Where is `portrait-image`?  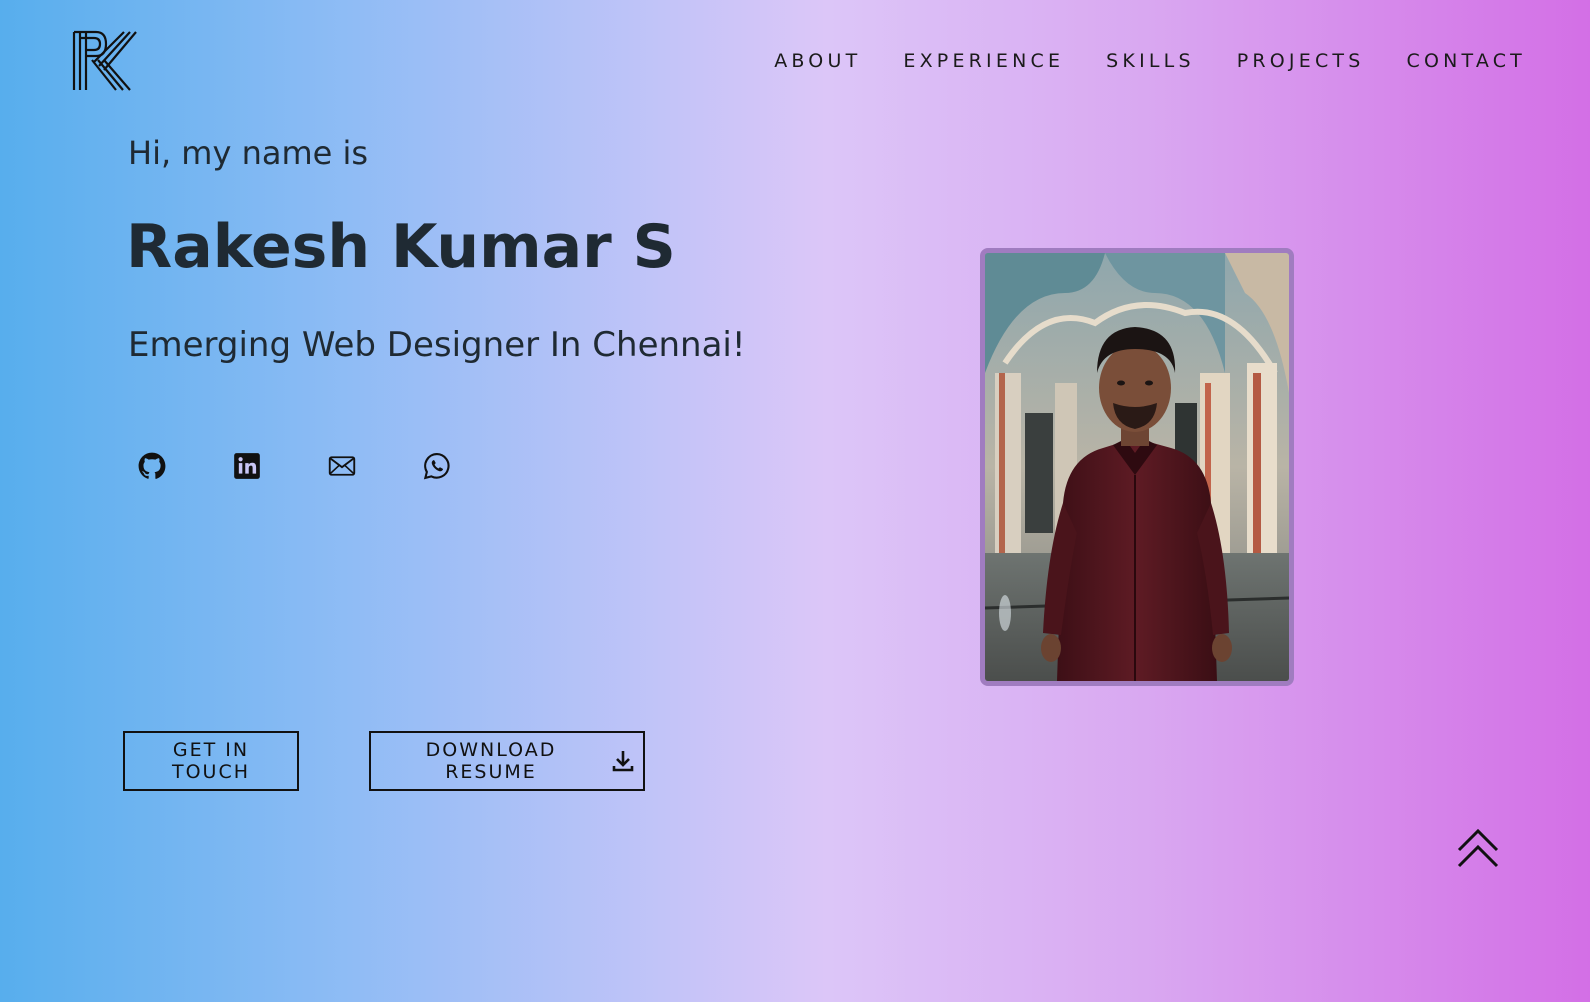 portrait-image is located at coordinates (1137, 467).